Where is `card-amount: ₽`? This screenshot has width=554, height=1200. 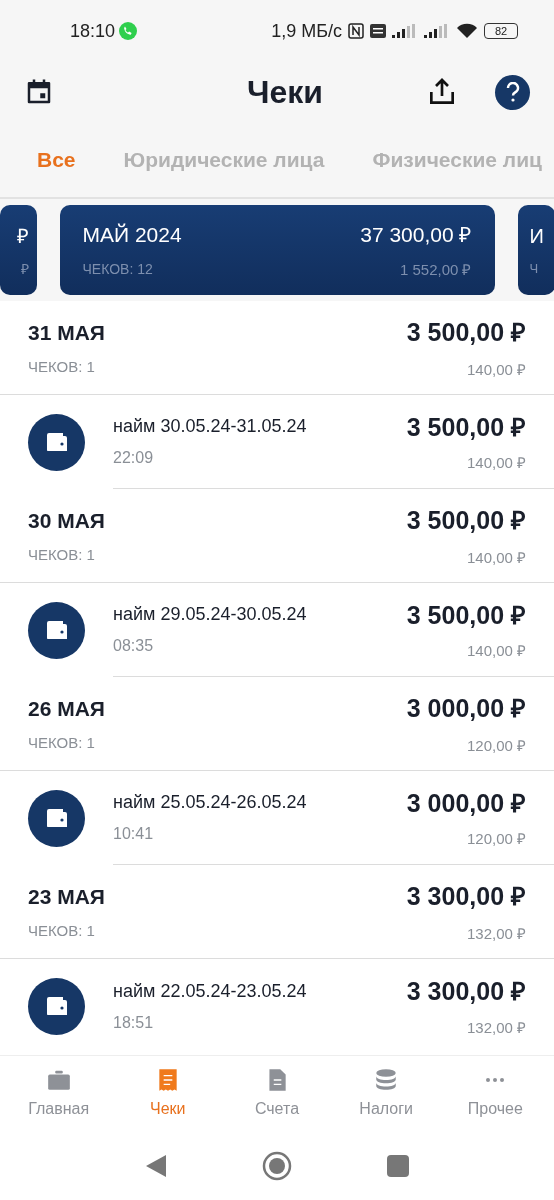 card-amount: ₽ is located at coordinates (22, 236).